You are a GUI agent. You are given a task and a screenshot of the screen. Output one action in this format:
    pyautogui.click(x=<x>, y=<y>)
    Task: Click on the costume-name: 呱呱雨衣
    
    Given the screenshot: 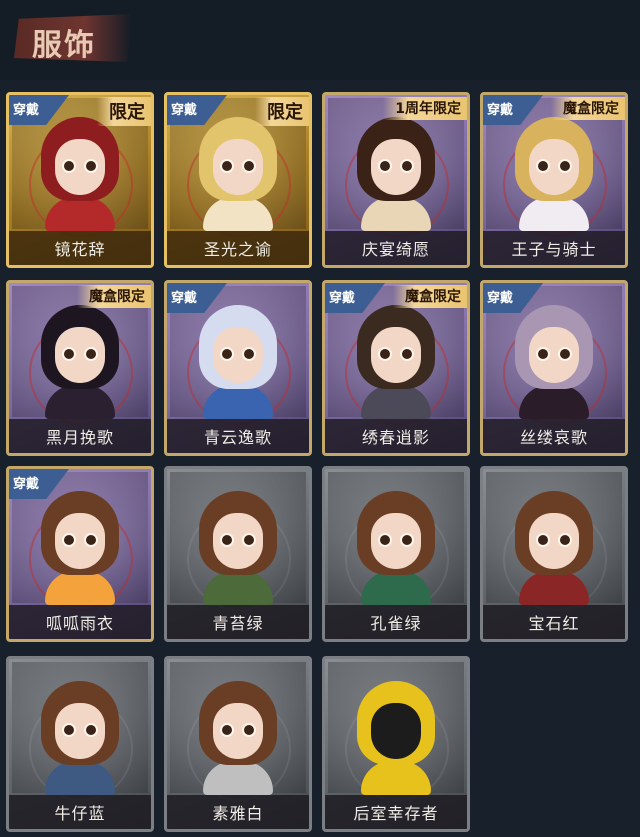 What is the action you would take?
    pyautogui.click(x=79, y=623)
    